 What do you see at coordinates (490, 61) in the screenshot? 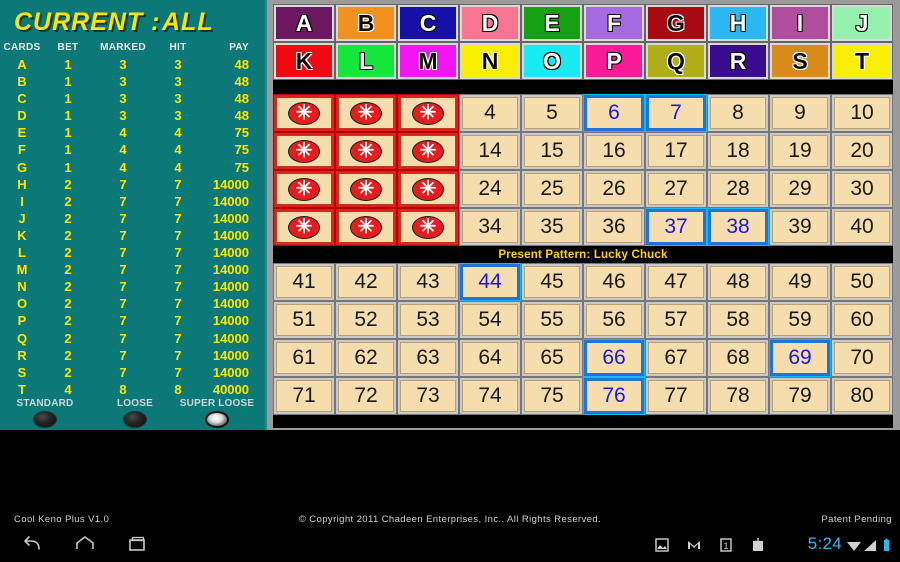
I see `letter-button-n: N` at bounding box center [490, 61].